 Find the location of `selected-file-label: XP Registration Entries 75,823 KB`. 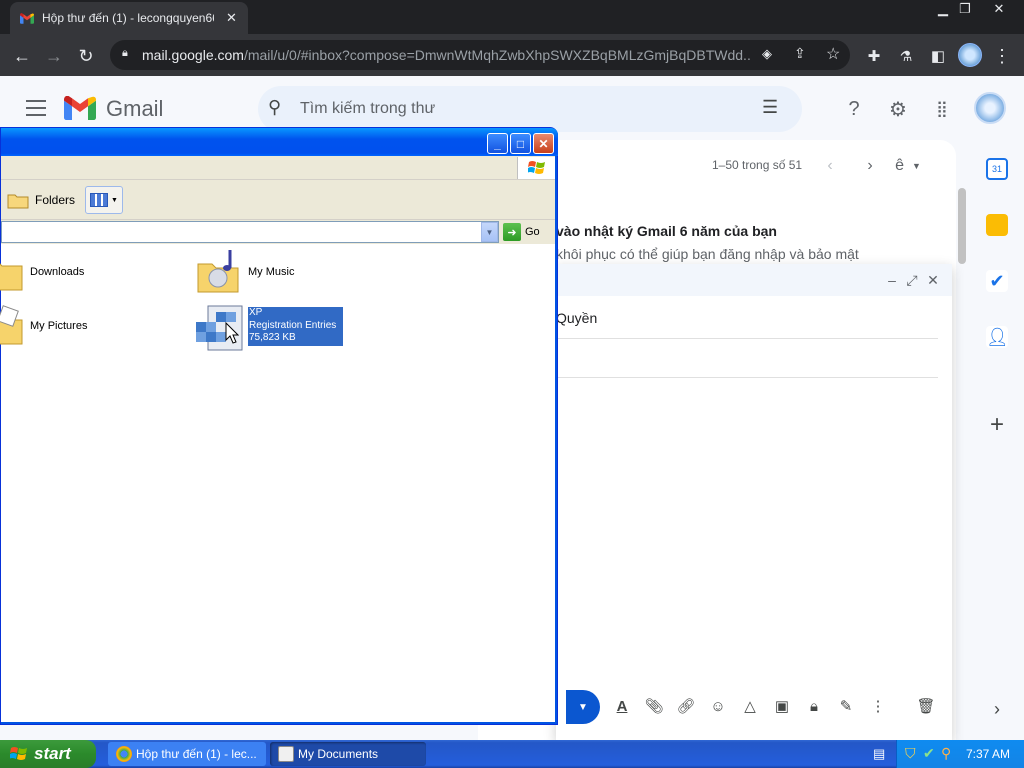

selected-file-label: XP Registration Entries 75,823 KB is located at coordinates (295, 326).